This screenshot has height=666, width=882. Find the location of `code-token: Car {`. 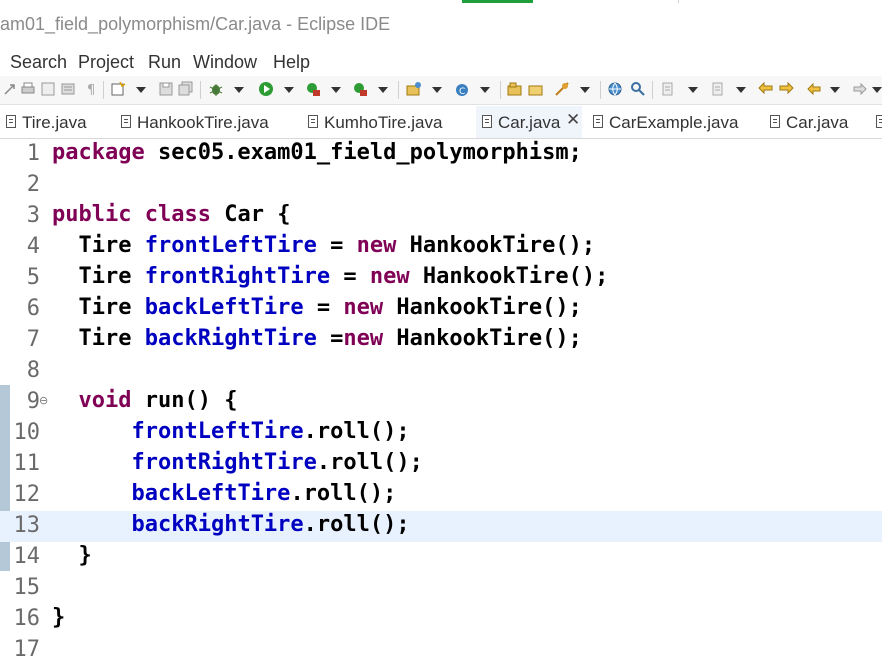

code-token: Car { is located at coordinates (250, 214).